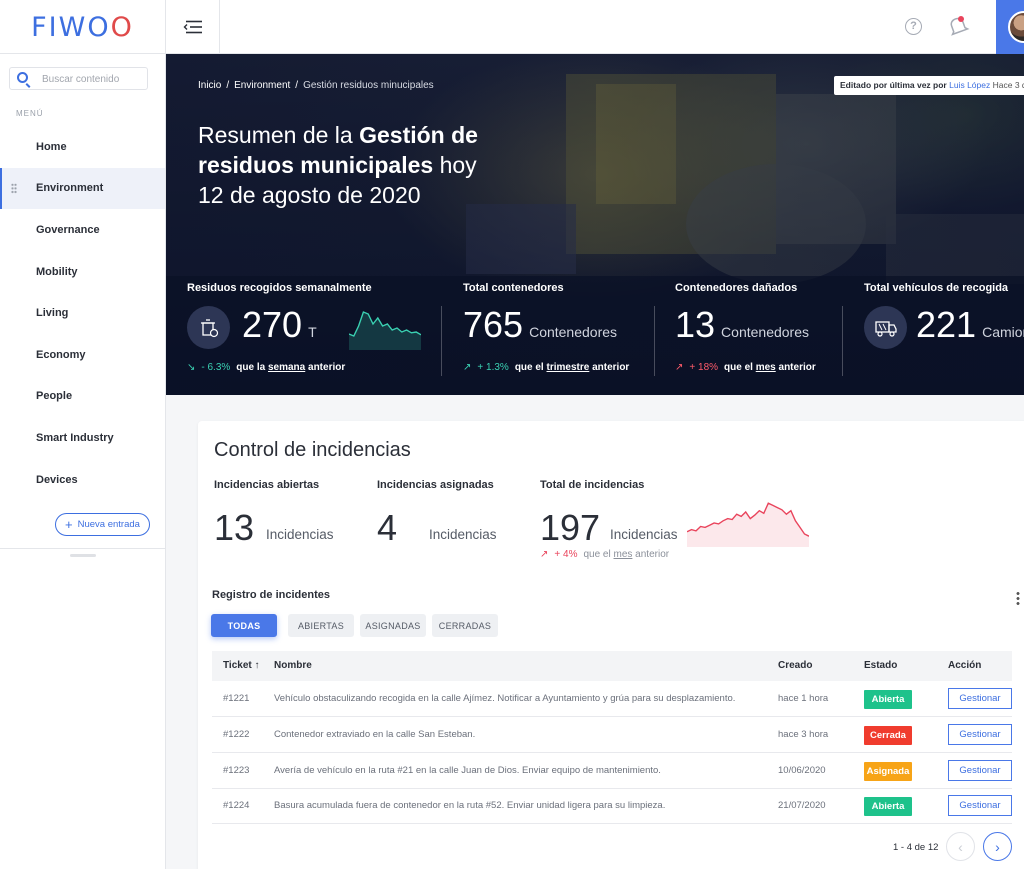 The width and height of the screenshot is (1024, 869). I want to click on user-menu, so click(1010, 27).